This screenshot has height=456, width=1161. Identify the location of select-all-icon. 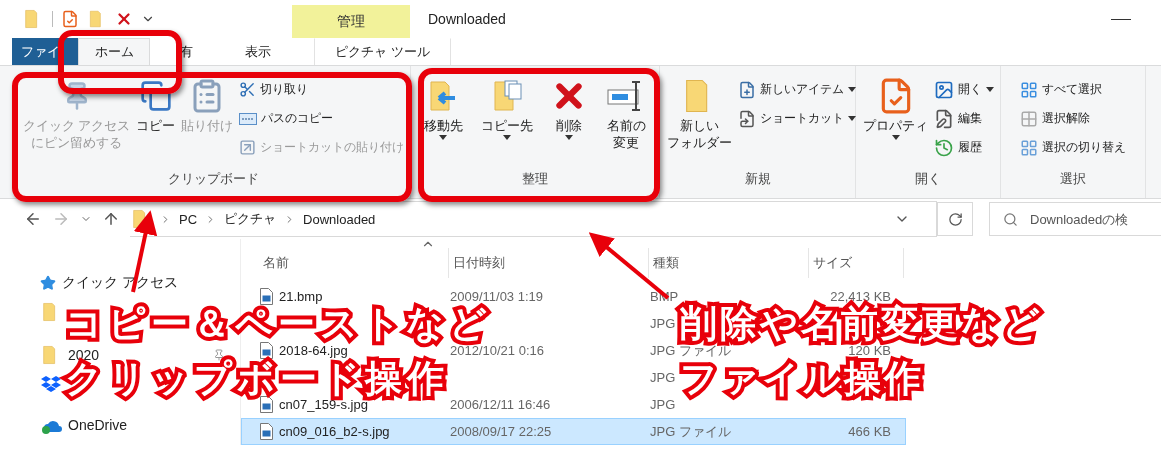
(1029, 89).